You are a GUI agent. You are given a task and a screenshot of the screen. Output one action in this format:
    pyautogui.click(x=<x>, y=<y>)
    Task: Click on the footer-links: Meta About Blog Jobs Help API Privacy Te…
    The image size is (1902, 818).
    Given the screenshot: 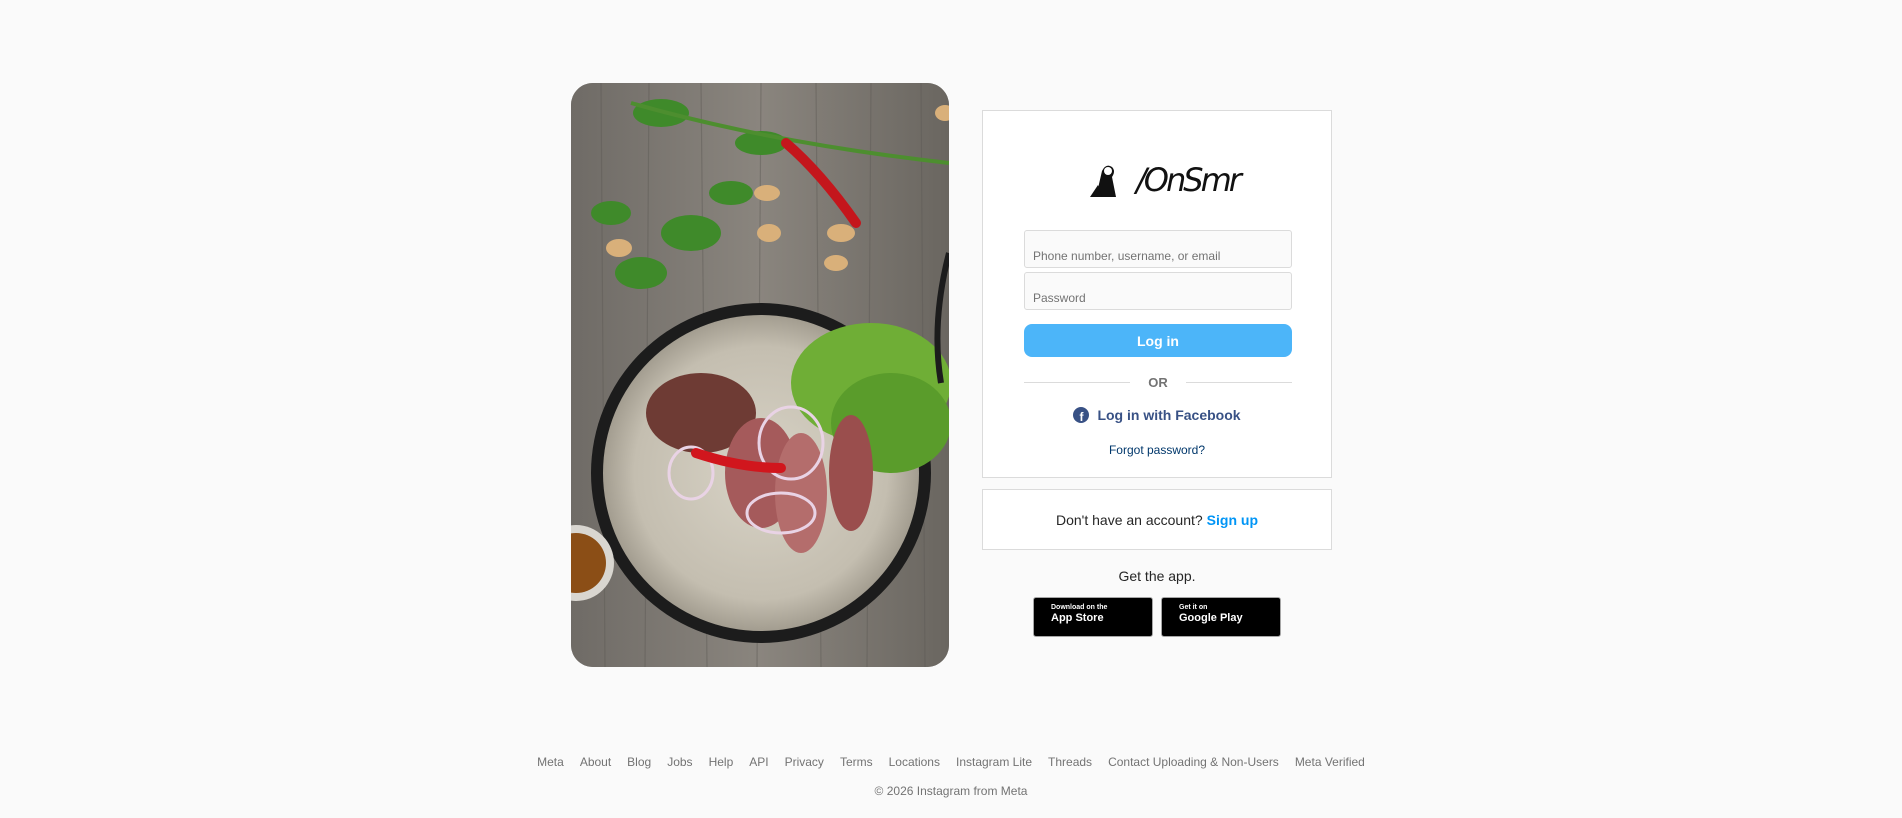 What is the action you would take?
    pyautogui.click(x=951, y=762)
    